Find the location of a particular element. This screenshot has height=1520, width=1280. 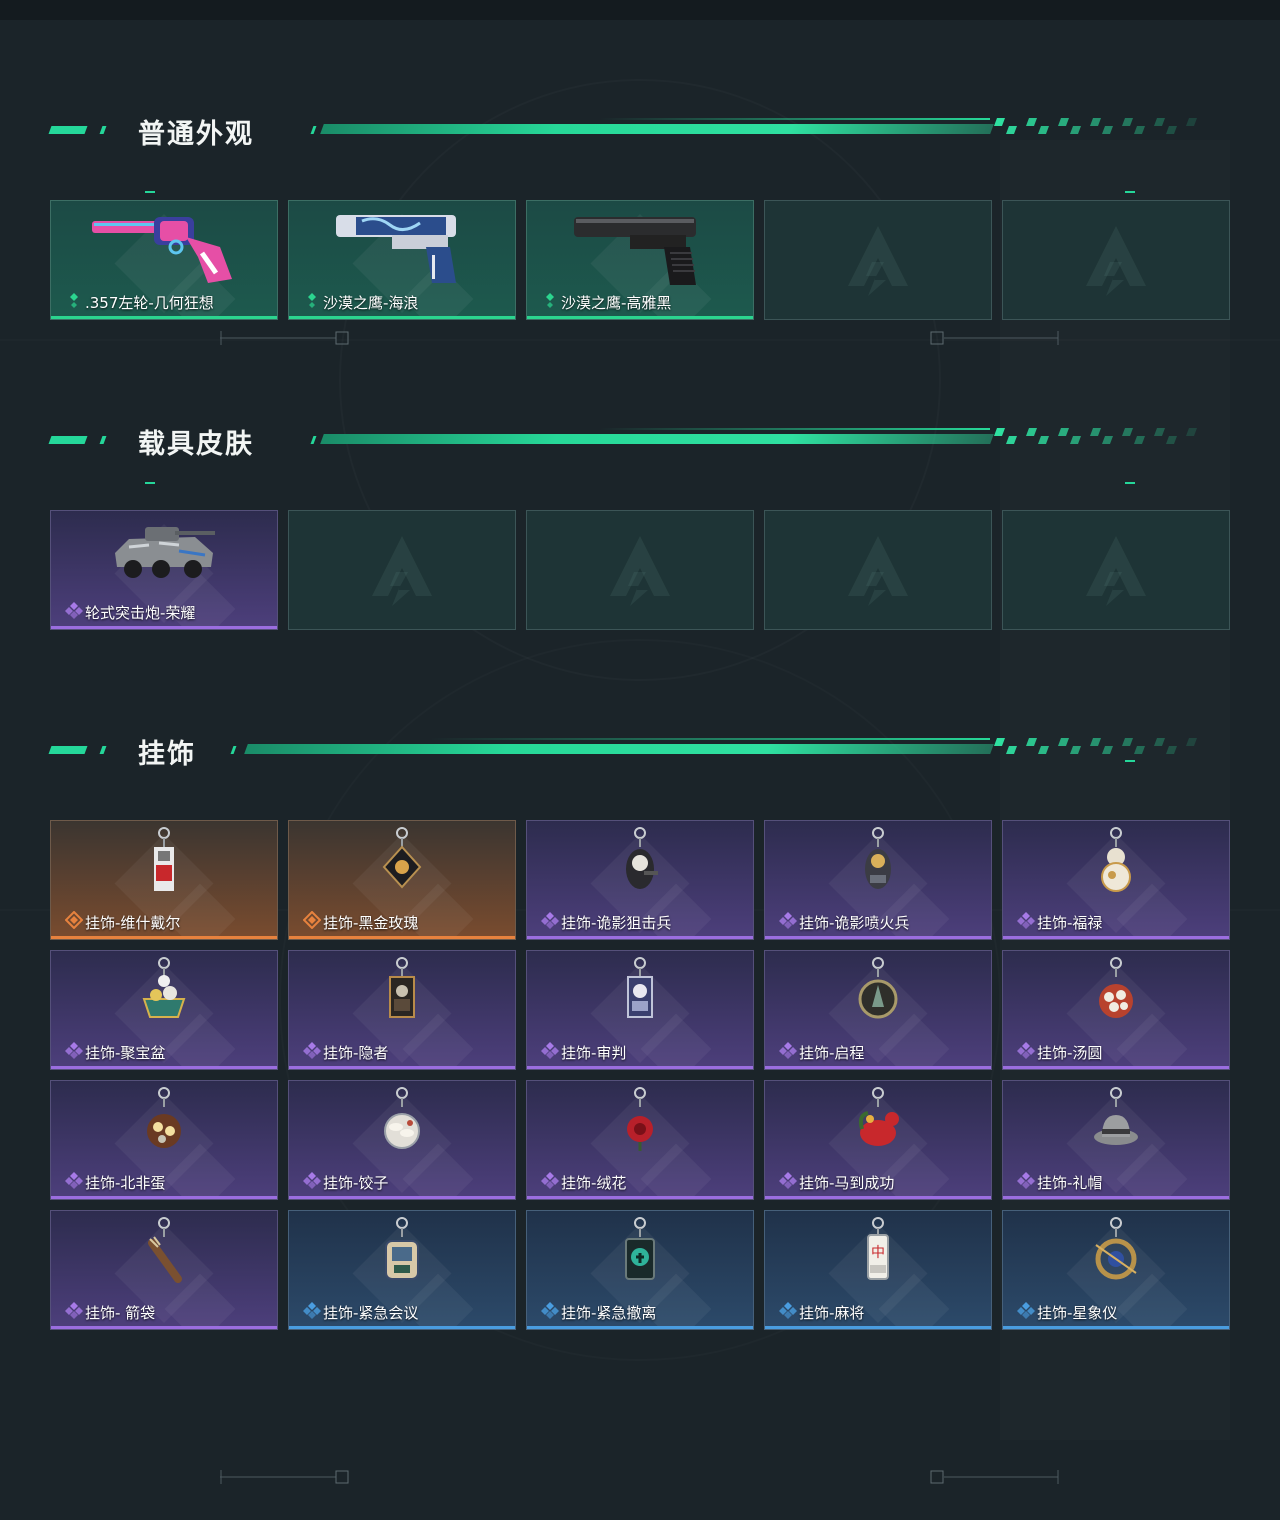

item-card: 挂饰-福禄 is located at coordinates (1116, 880).